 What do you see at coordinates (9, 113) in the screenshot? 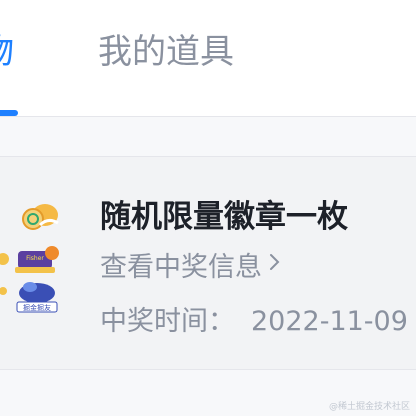
I see `tab-active-indicator` at bounding box center [9, 113].